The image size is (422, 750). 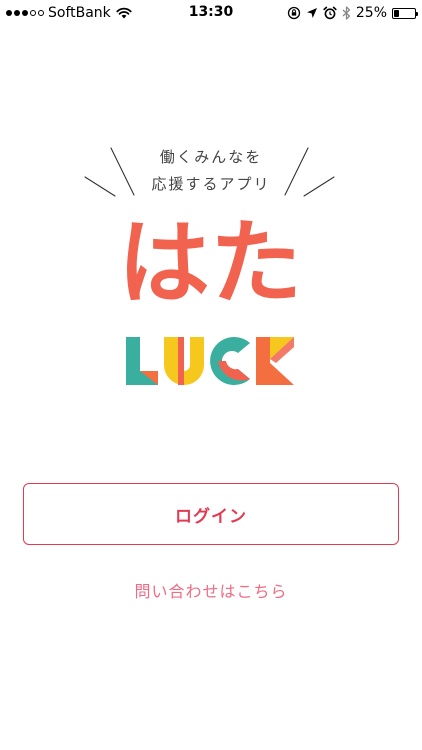 What do you see at coordinates (184, 361) in the screenshot?
I see `logo-letter-u` at bounding box center [184, 361].